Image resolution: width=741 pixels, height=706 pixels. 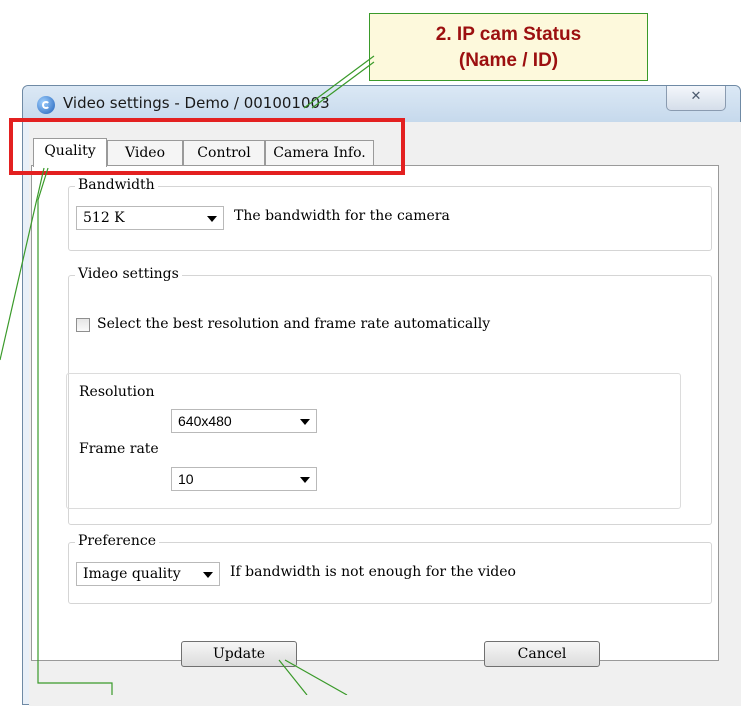 What do you see at coordinates (244, 479) in the screenshot?
I see `frame-rate-select: 10` at bounding box center [244, 479].